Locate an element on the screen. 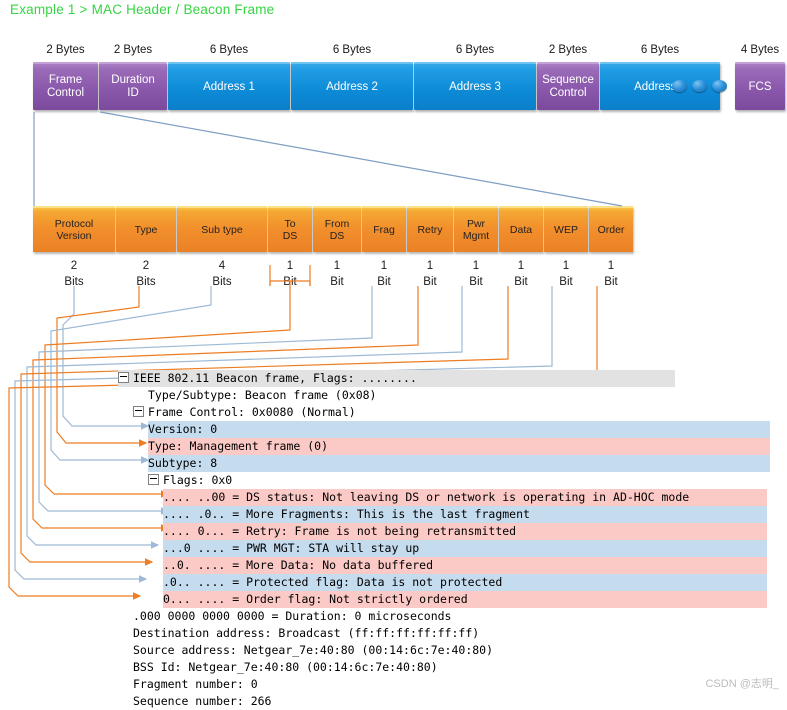 This screenshot has height=710, width=787. fc-field-retry: Retry is located at coordinates (430, 229).